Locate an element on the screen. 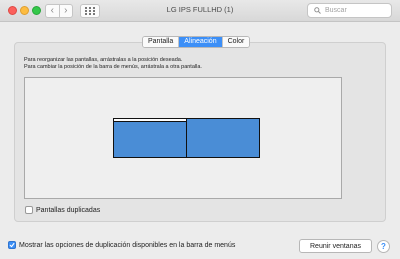 The height and width of the screenshot is (259, 400). search-field is located at coordinates (349, 10).